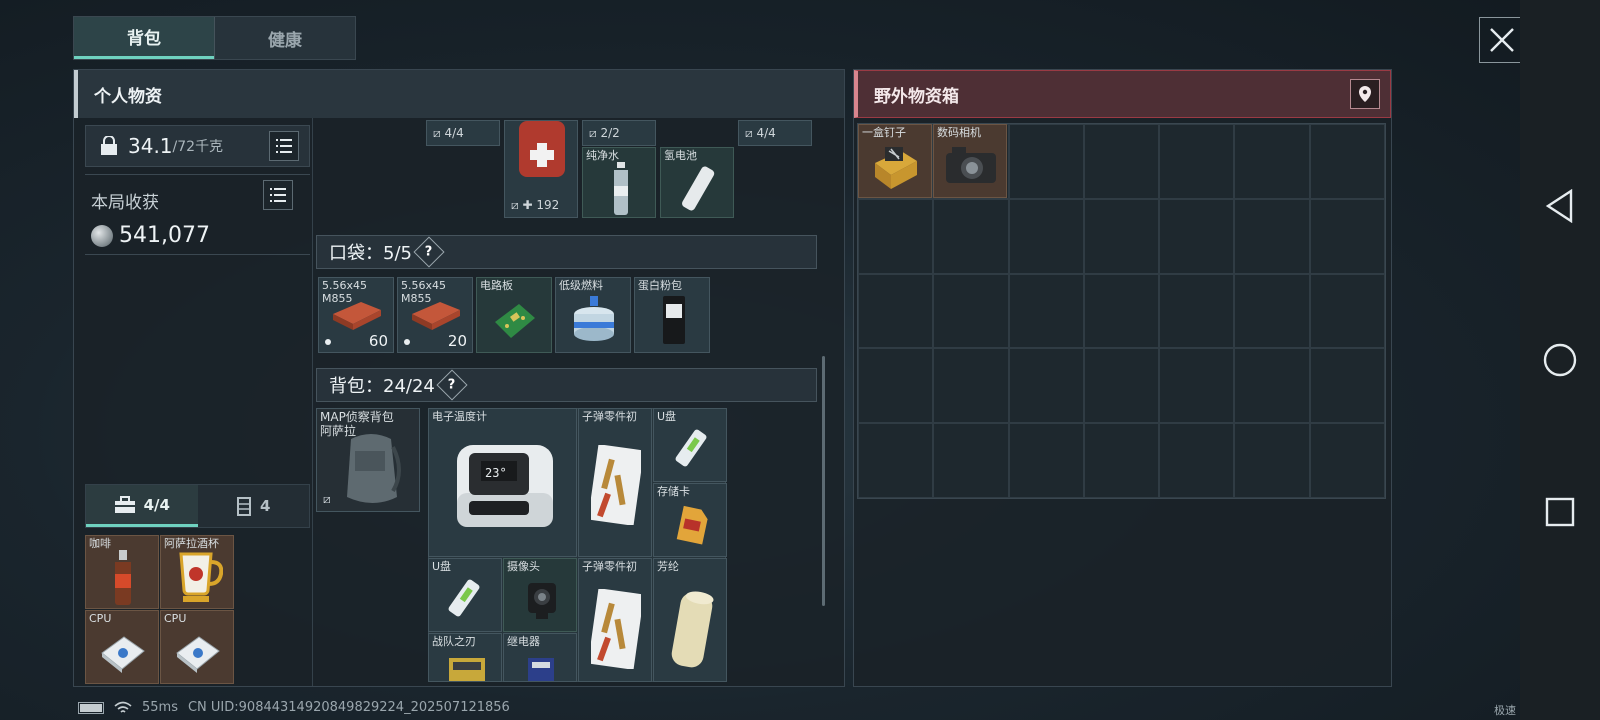 The image size is (1600, 720). Describe the element at coordinates (465, 595) in the screenshot. I see `item-usb-2: U盘` at that location.